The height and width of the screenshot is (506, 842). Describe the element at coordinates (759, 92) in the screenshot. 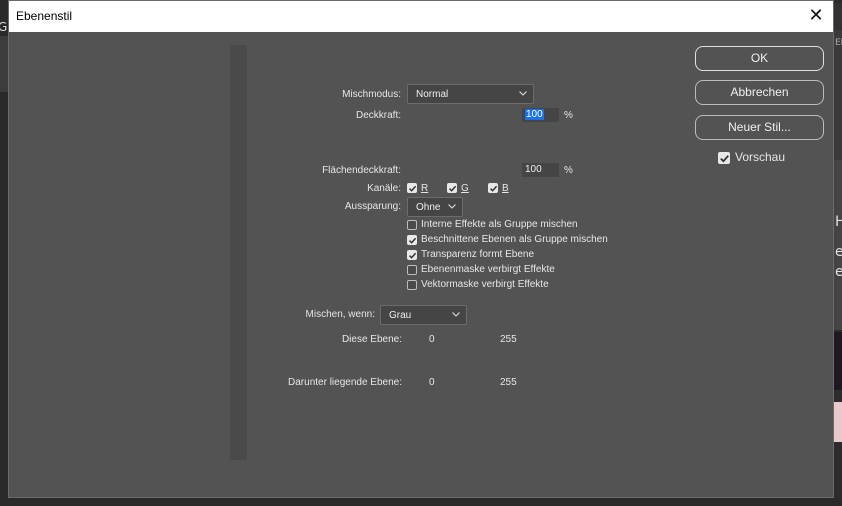

I see `cancel-button: Abbrechen` at that location.